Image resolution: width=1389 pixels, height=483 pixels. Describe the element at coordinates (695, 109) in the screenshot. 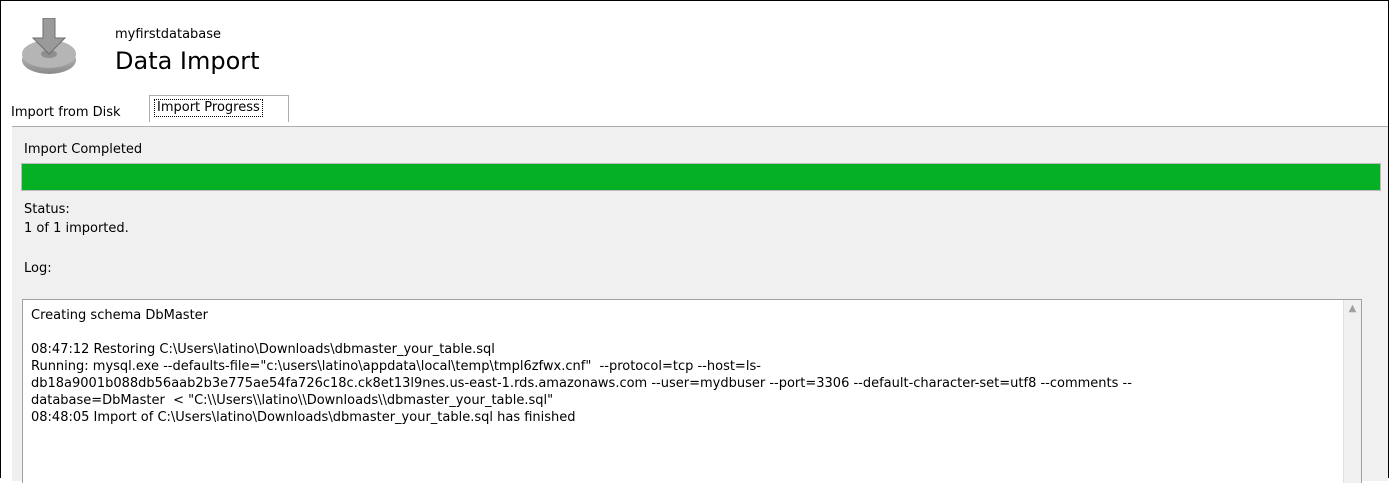

I see `tab-bar: Import from Disk Import Progress` at that location.